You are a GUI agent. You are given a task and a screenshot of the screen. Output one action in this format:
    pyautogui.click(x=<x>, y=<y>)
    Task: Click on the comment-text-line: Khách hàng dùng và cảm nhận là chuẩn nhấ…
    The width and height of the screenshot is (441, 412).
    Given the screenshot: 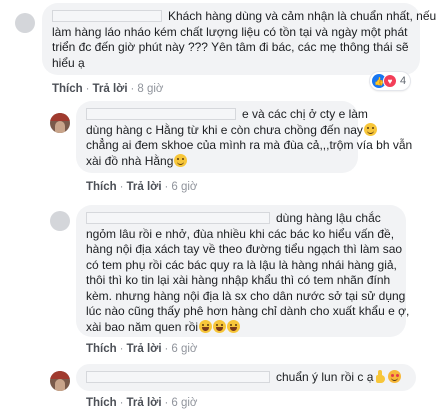 What is the action you would take?
    pyautogui.click(x=302, y=16)
    